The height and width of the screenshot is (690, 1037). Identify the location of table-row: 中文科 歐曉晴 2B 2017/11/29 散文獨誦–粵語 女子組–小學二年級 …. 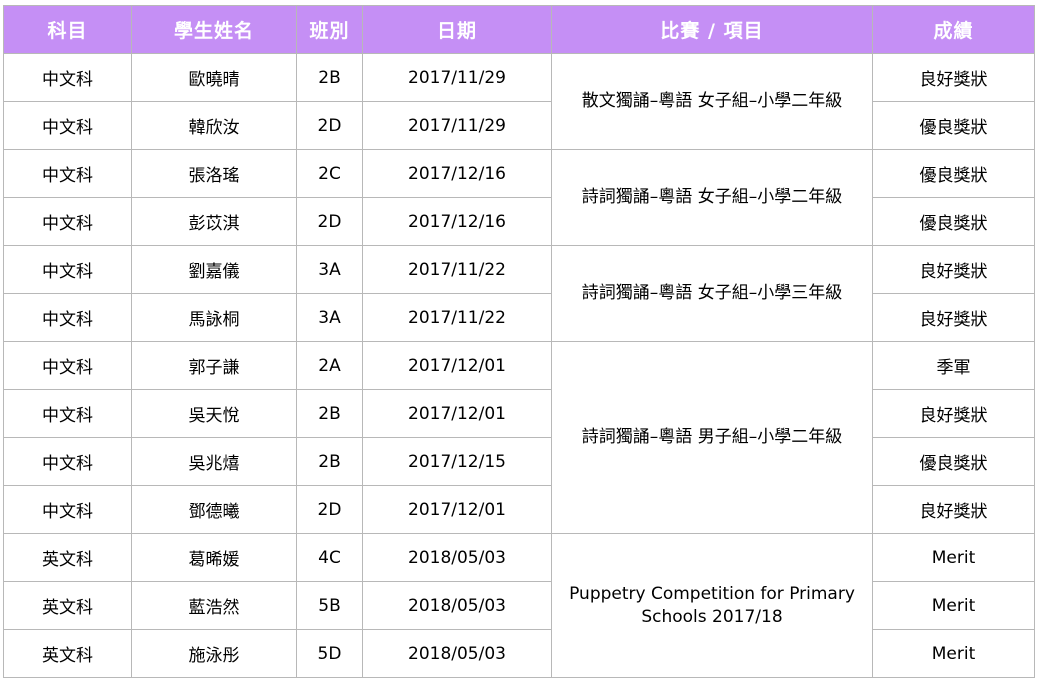
(519, 101).